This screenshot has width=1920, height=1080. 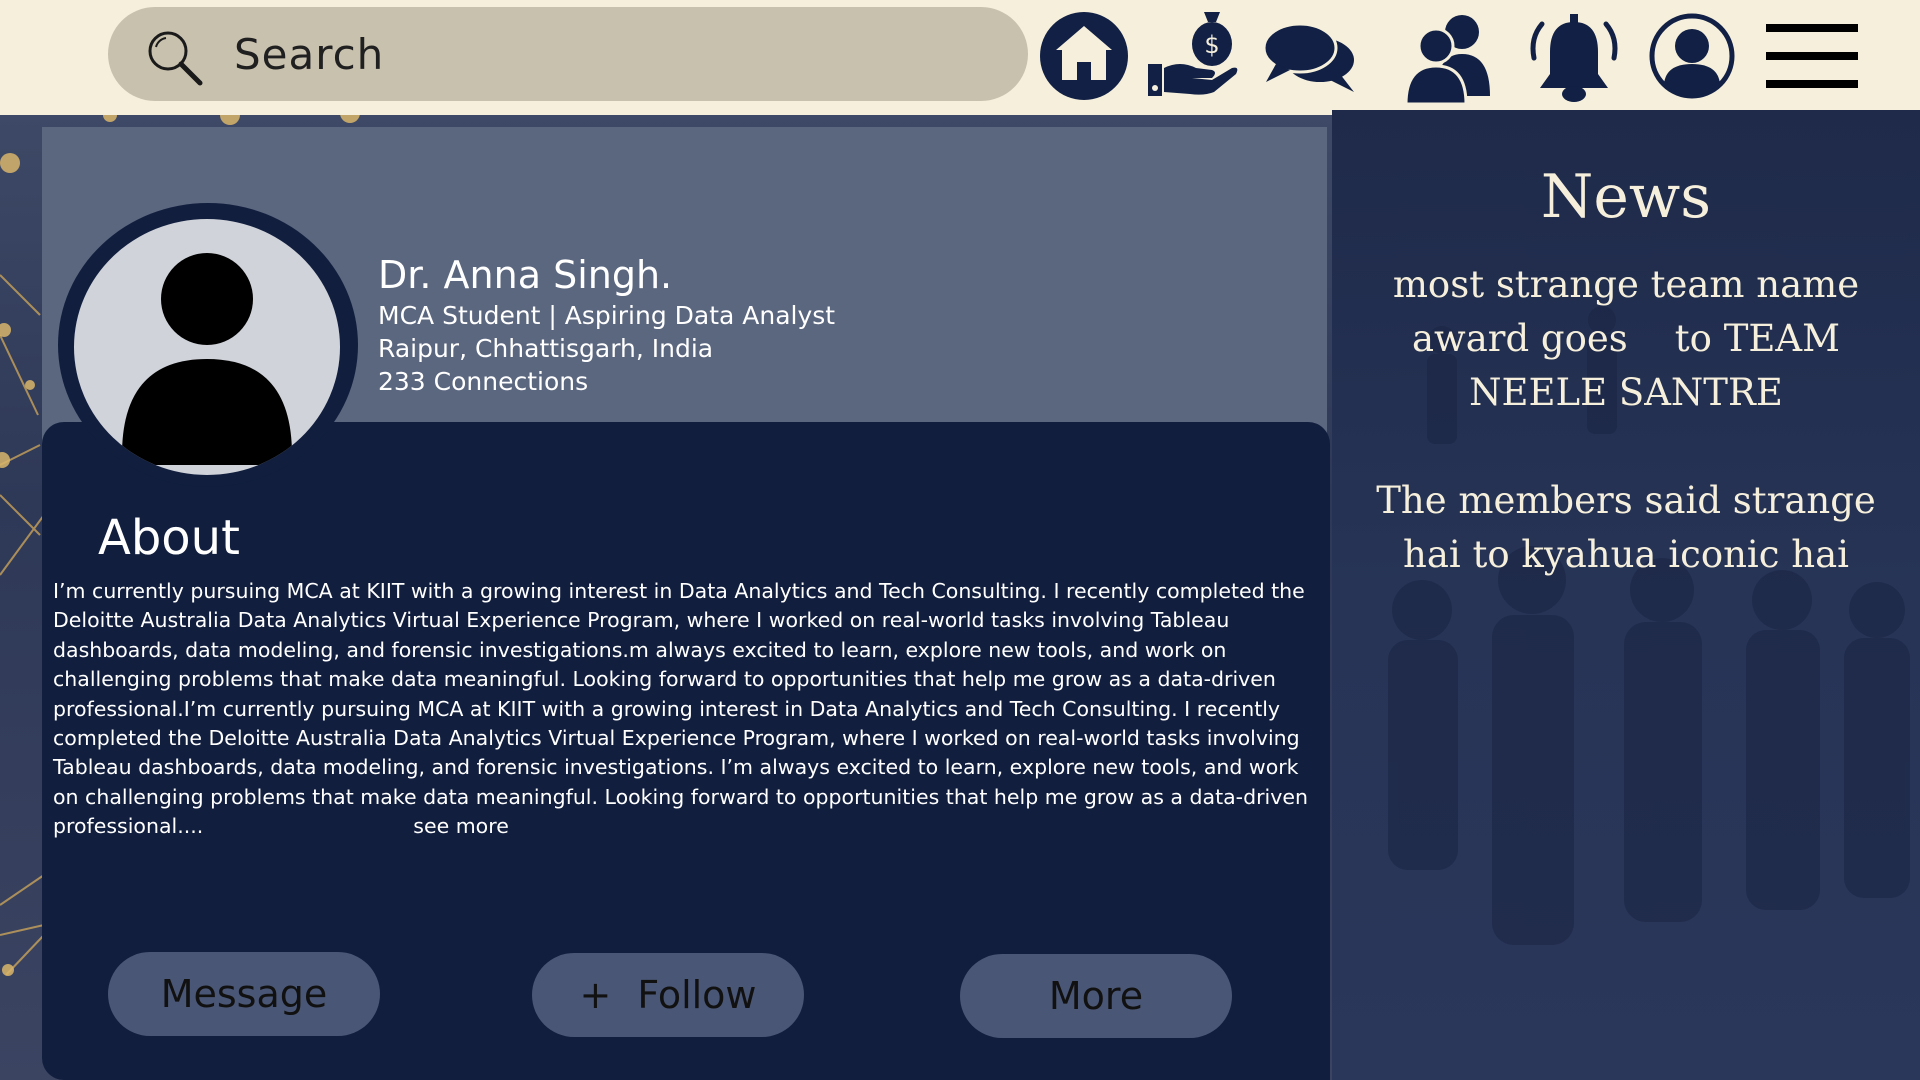 What do you see at coordinates (1310, 56) in the screenshot?
I see `chat-icon` at bounding box center [1310, 56].